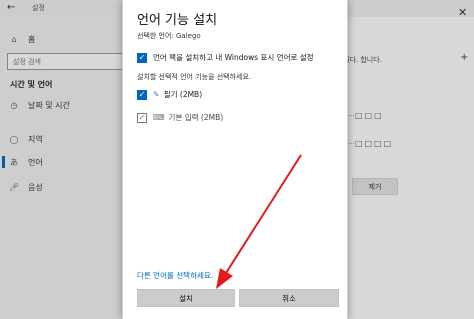 The image size is (474, 319). What do you see at coordinates (142, 117) in the screenshot?
I see `checkbox-disabled-icon: ✓` at bounding box center [142, 117].